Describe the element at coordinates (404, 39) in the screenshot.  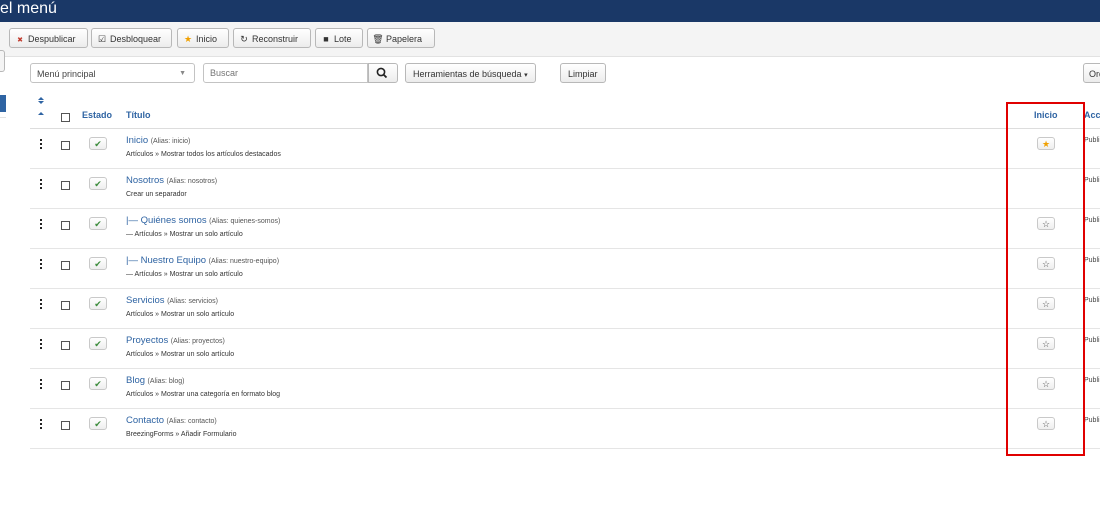
I see `trash-button-label: Papelera` at that location.